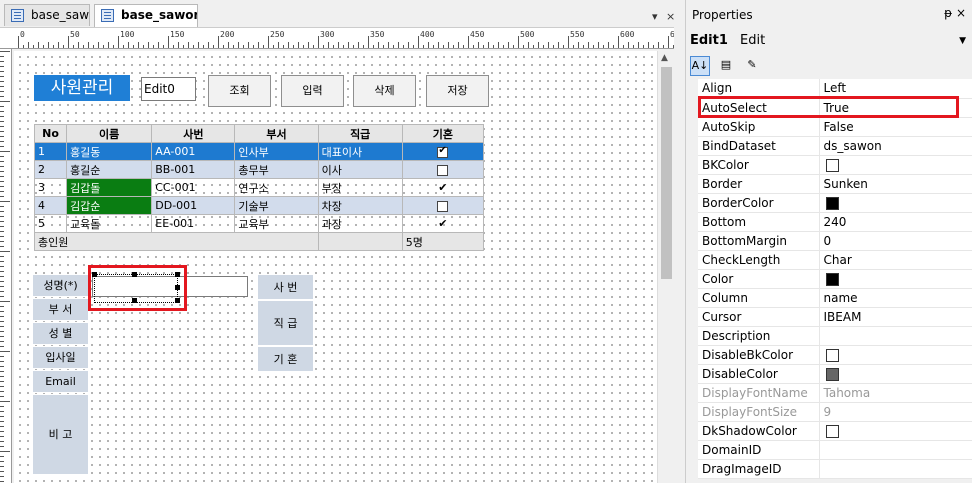 The image size is (972, 483). I want to click on close-icon: ×, so click(670, 16).